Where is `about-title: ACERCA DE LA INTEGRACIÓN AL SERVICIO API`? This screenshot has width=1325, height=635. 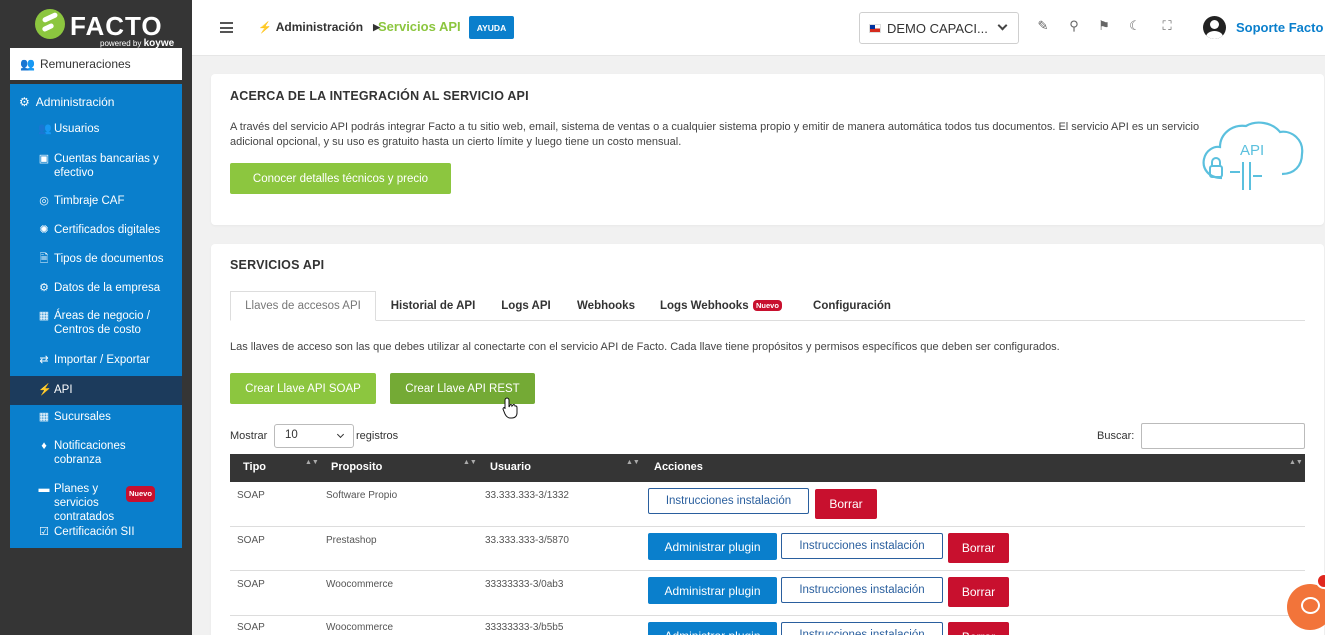 about-title: ACERCA DE LA INTEGRACIÓN AL SERVICIO API is located at coordinates (379, 96).